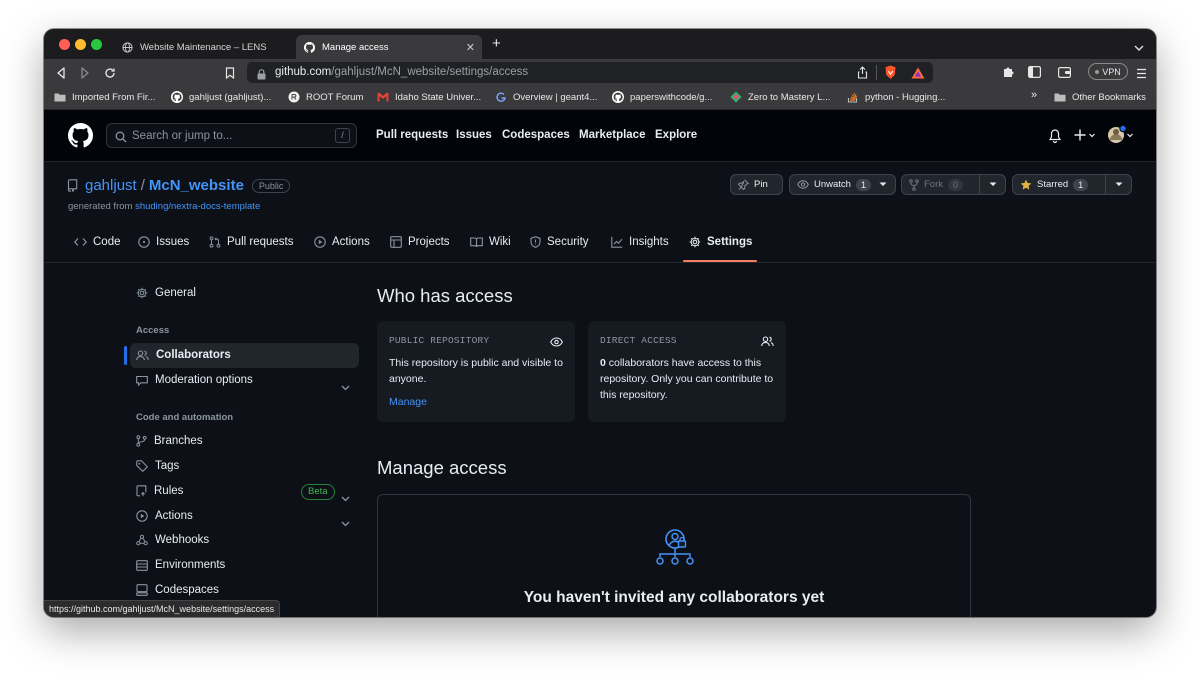  Describe the element at coordinates (1105, 184) in the screenshot. I see `button-divider` at that location.